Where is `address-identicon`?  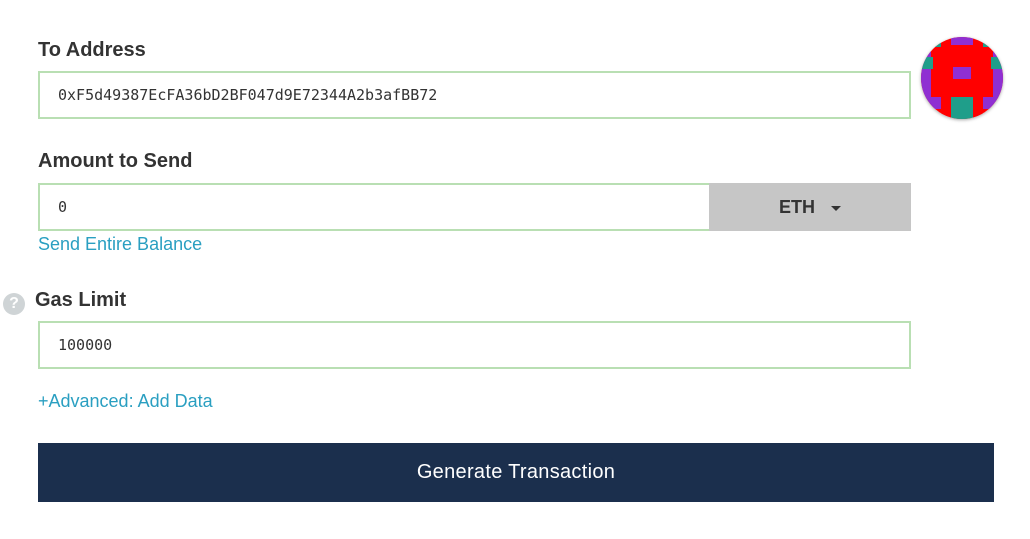
address-identicon is located at coordinates (962, 78).